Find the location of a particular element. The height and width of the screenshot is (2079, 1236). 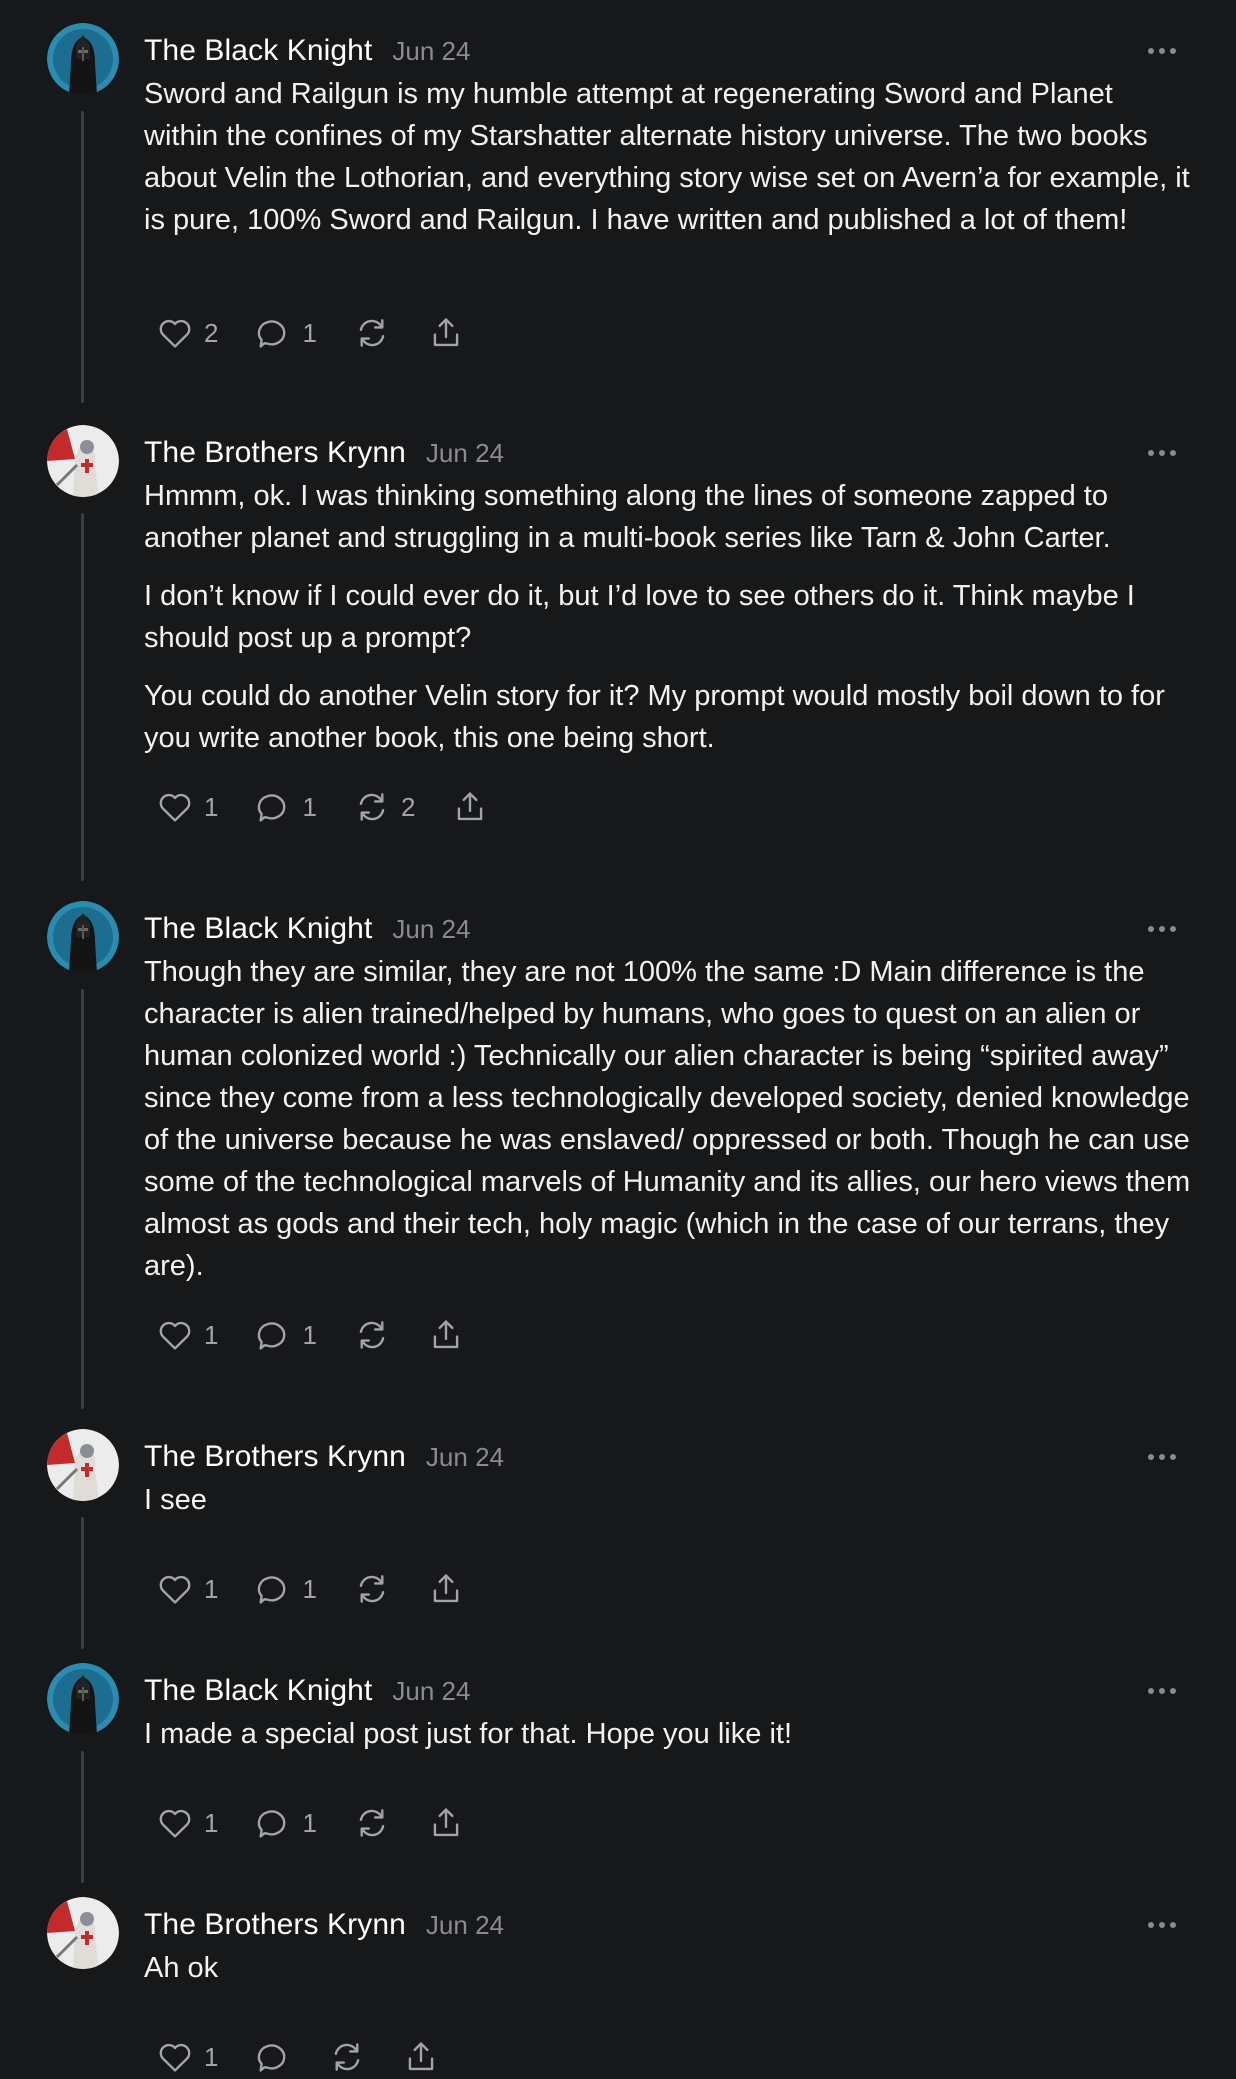

comment-body: I see is located at coordinates (669, 1508).